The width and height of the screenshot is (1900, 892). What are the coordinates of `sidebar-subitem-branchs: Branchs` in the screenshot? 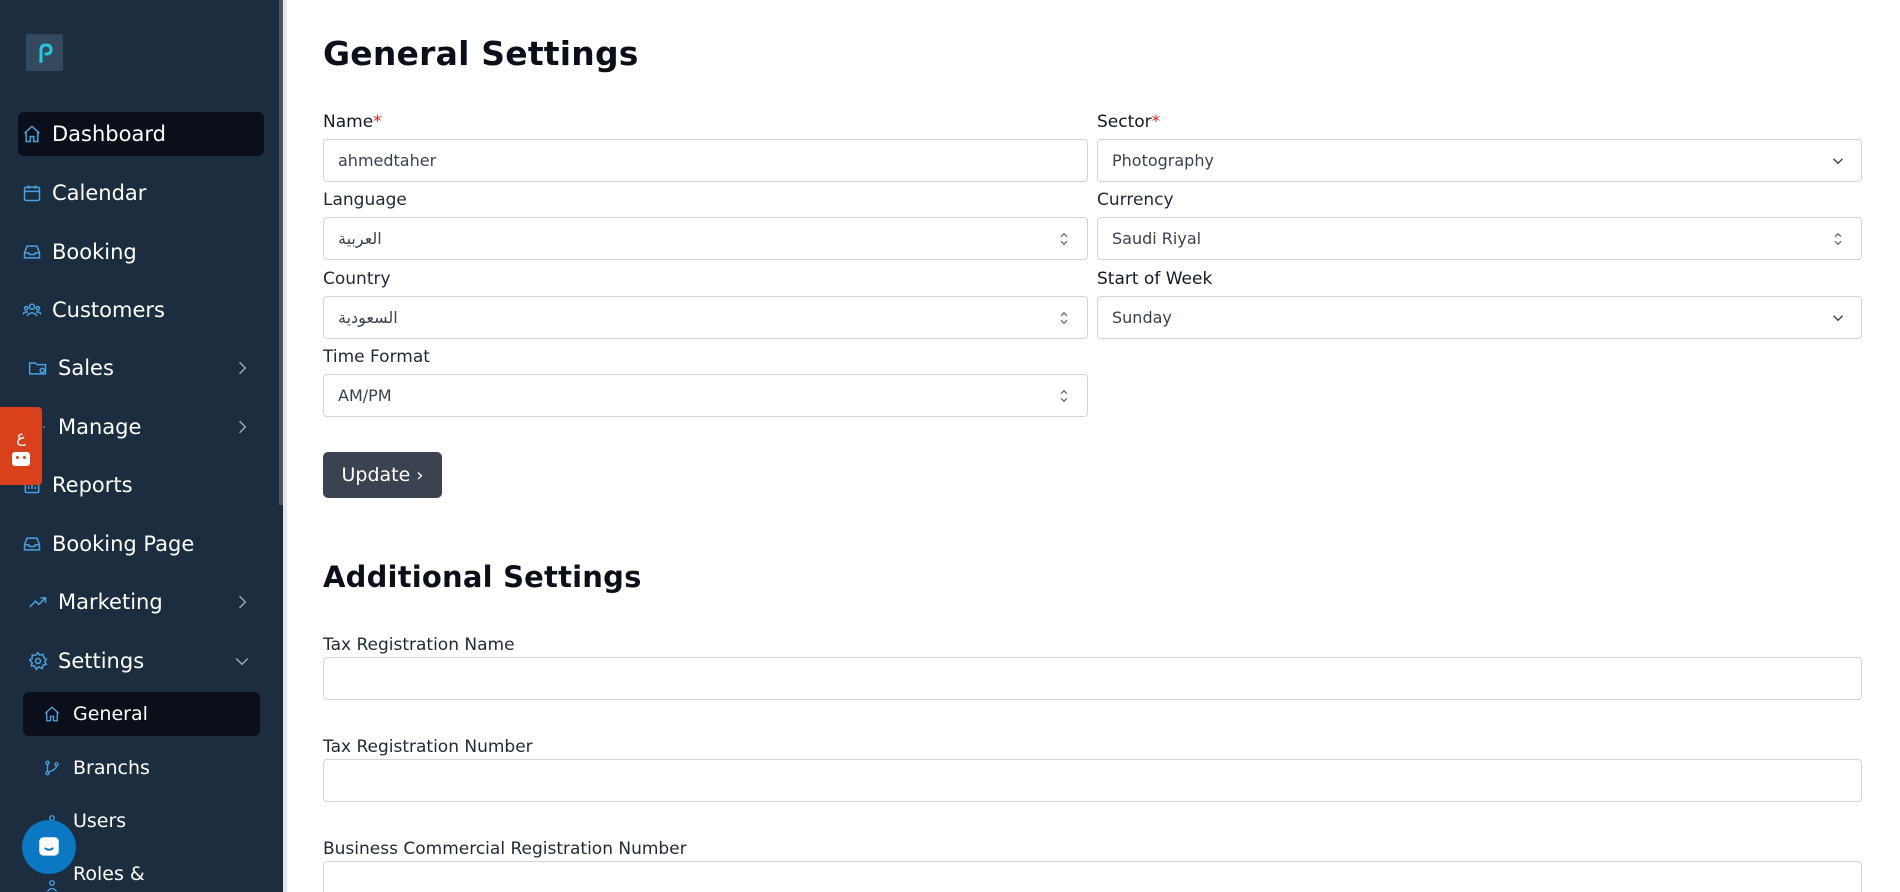 It's located at (141, 768).